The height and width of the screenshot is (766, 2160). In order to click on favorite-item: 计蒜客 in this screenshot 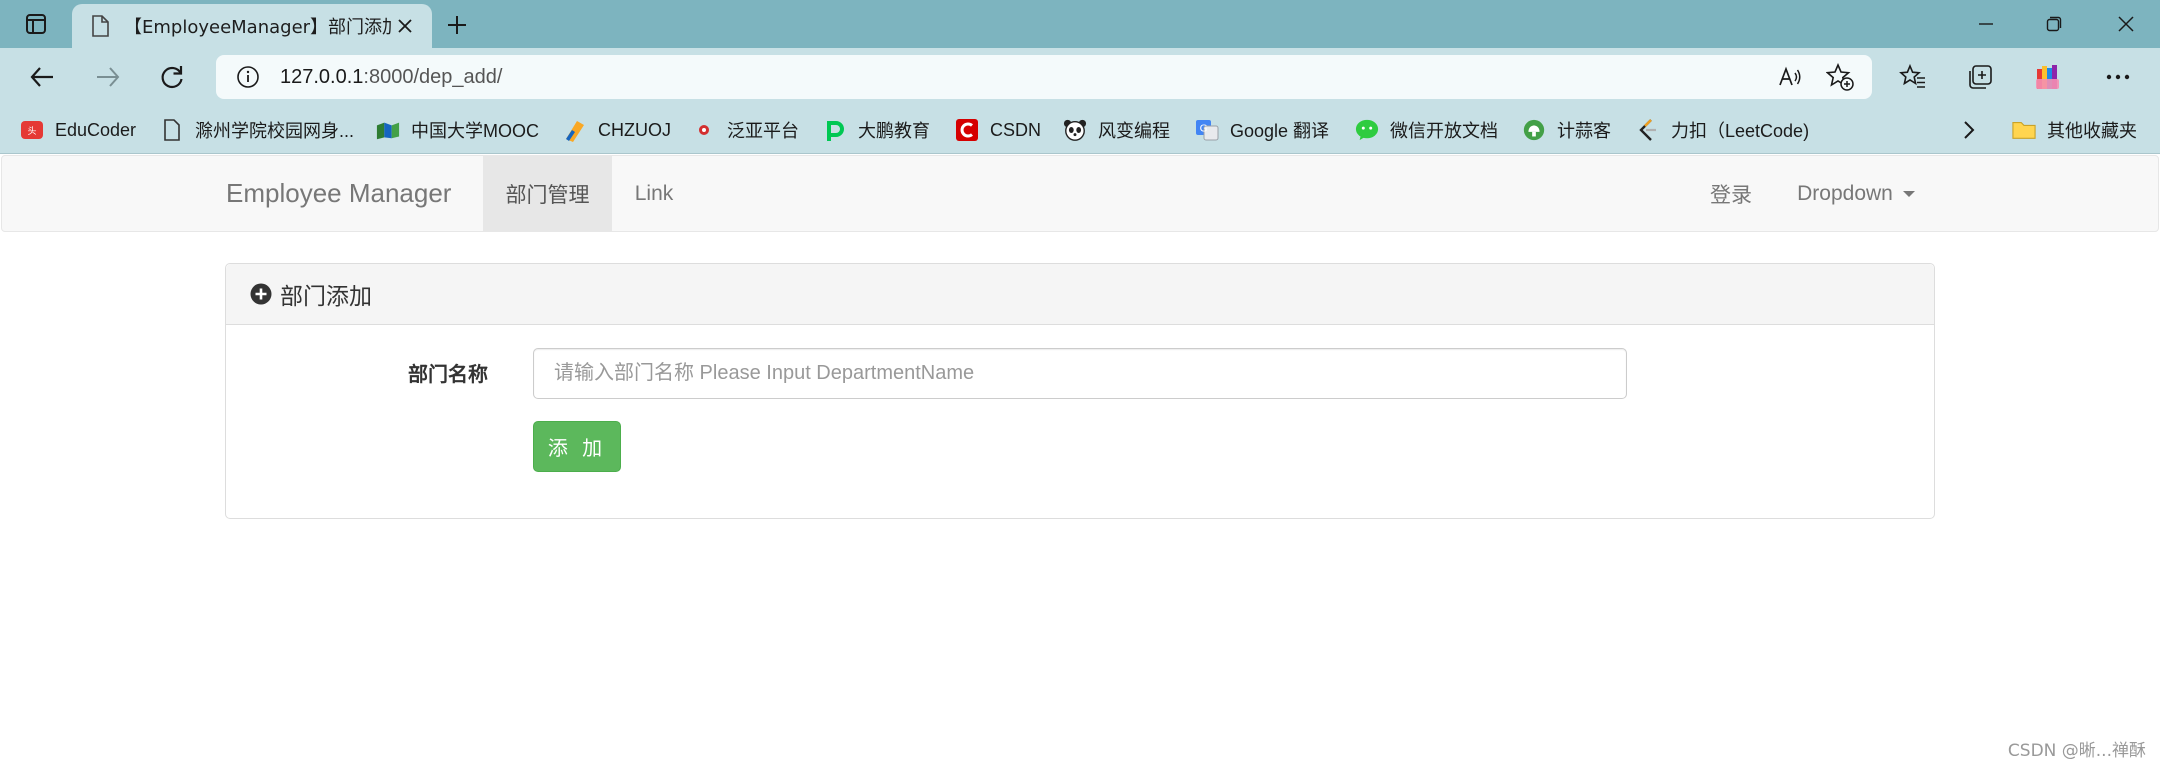, I will do `click(1566, 130)`.